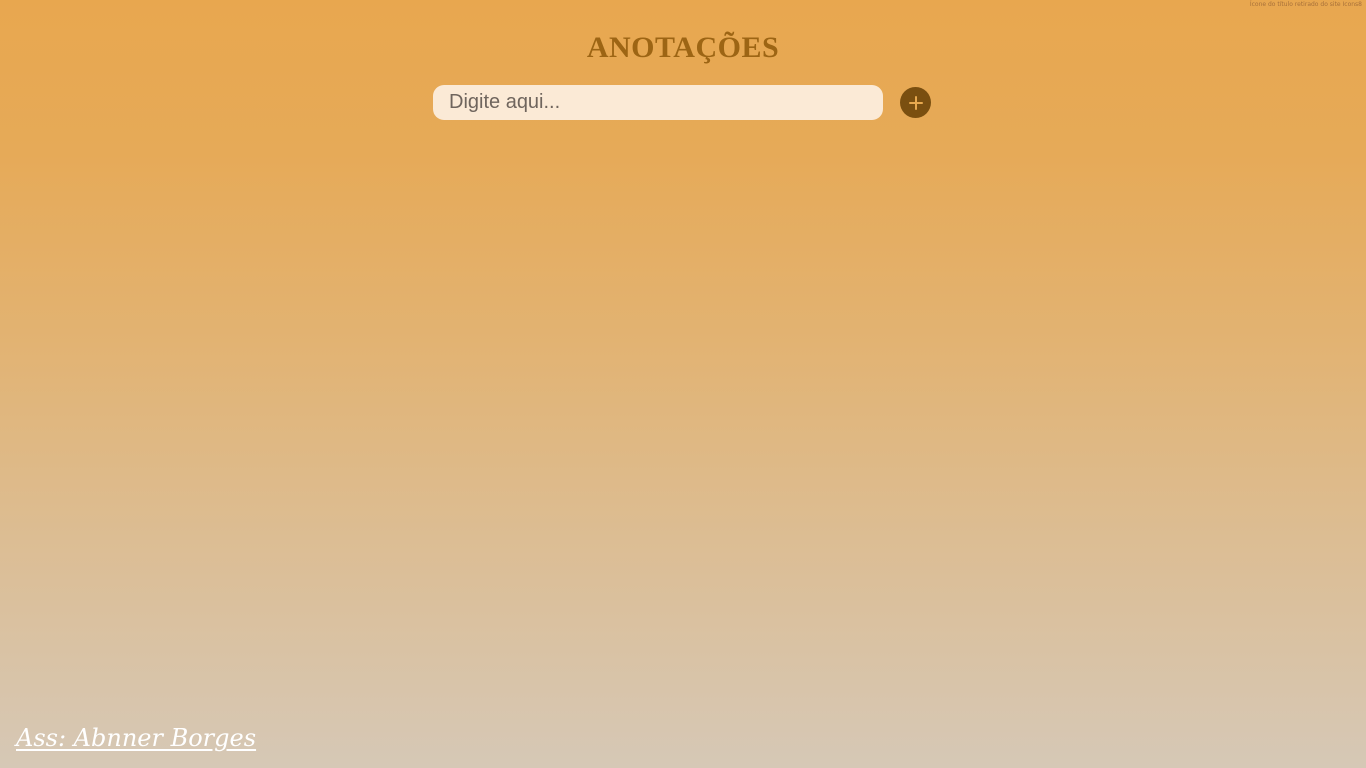 This screenshot has width=1366, height=768. What do you see at coordinates (136, 738) in the screenshot?
I see `author-signature: Ass: Abnner Borges` at bounding box center [136, 738].